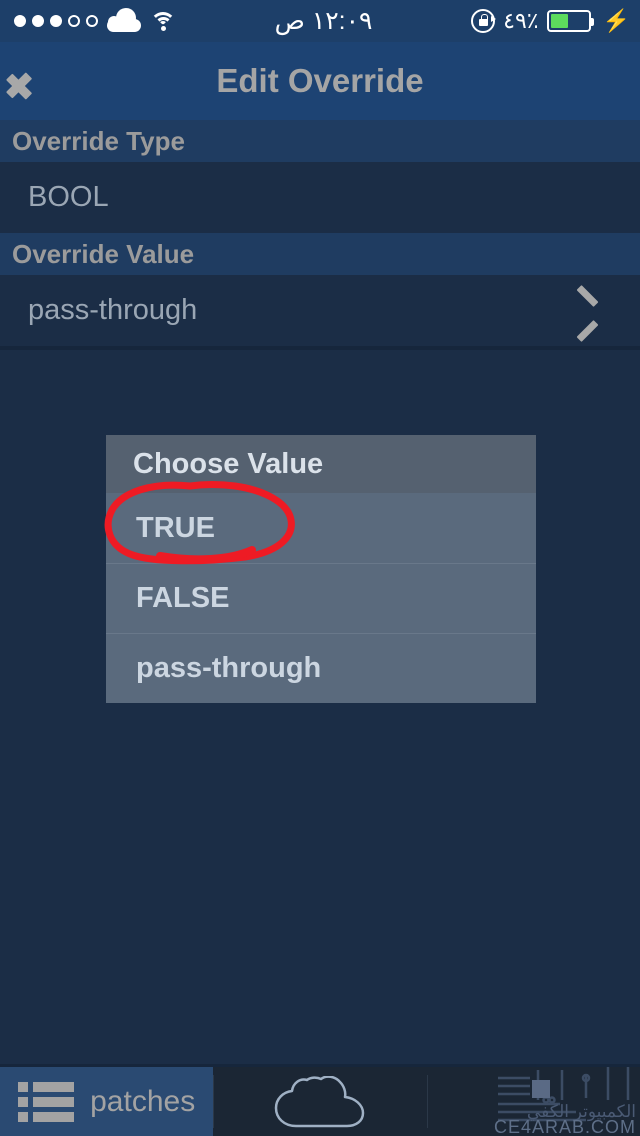 Image resolution: width=640 pixels, height=1136 pixels. I want to click on table-bottom-separator, so click(320, 348).